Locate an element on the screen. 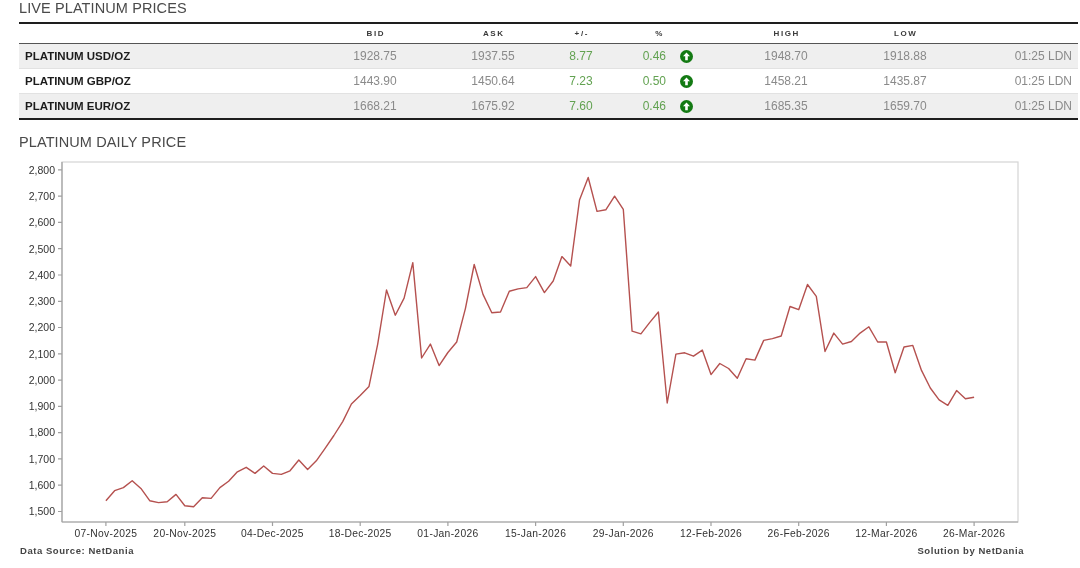 This screenshot has width=1080, height=568. percent-change: 0.50 is located at coordinates (654, 81).